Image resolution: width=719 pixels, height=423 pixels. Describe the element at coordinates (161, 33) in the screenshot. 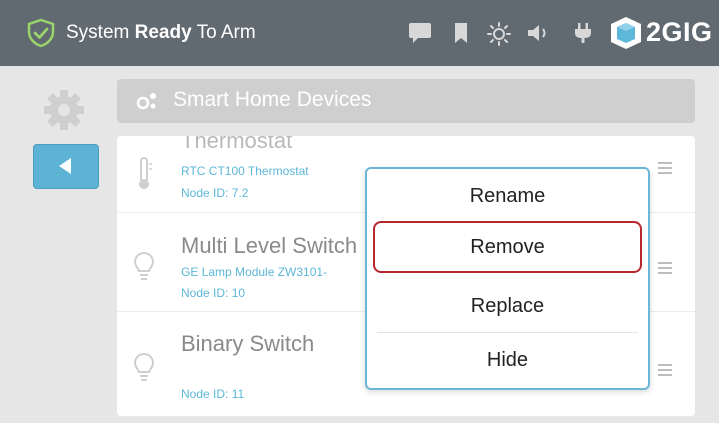

I see `system-status: System Ready To Arm` at that location.